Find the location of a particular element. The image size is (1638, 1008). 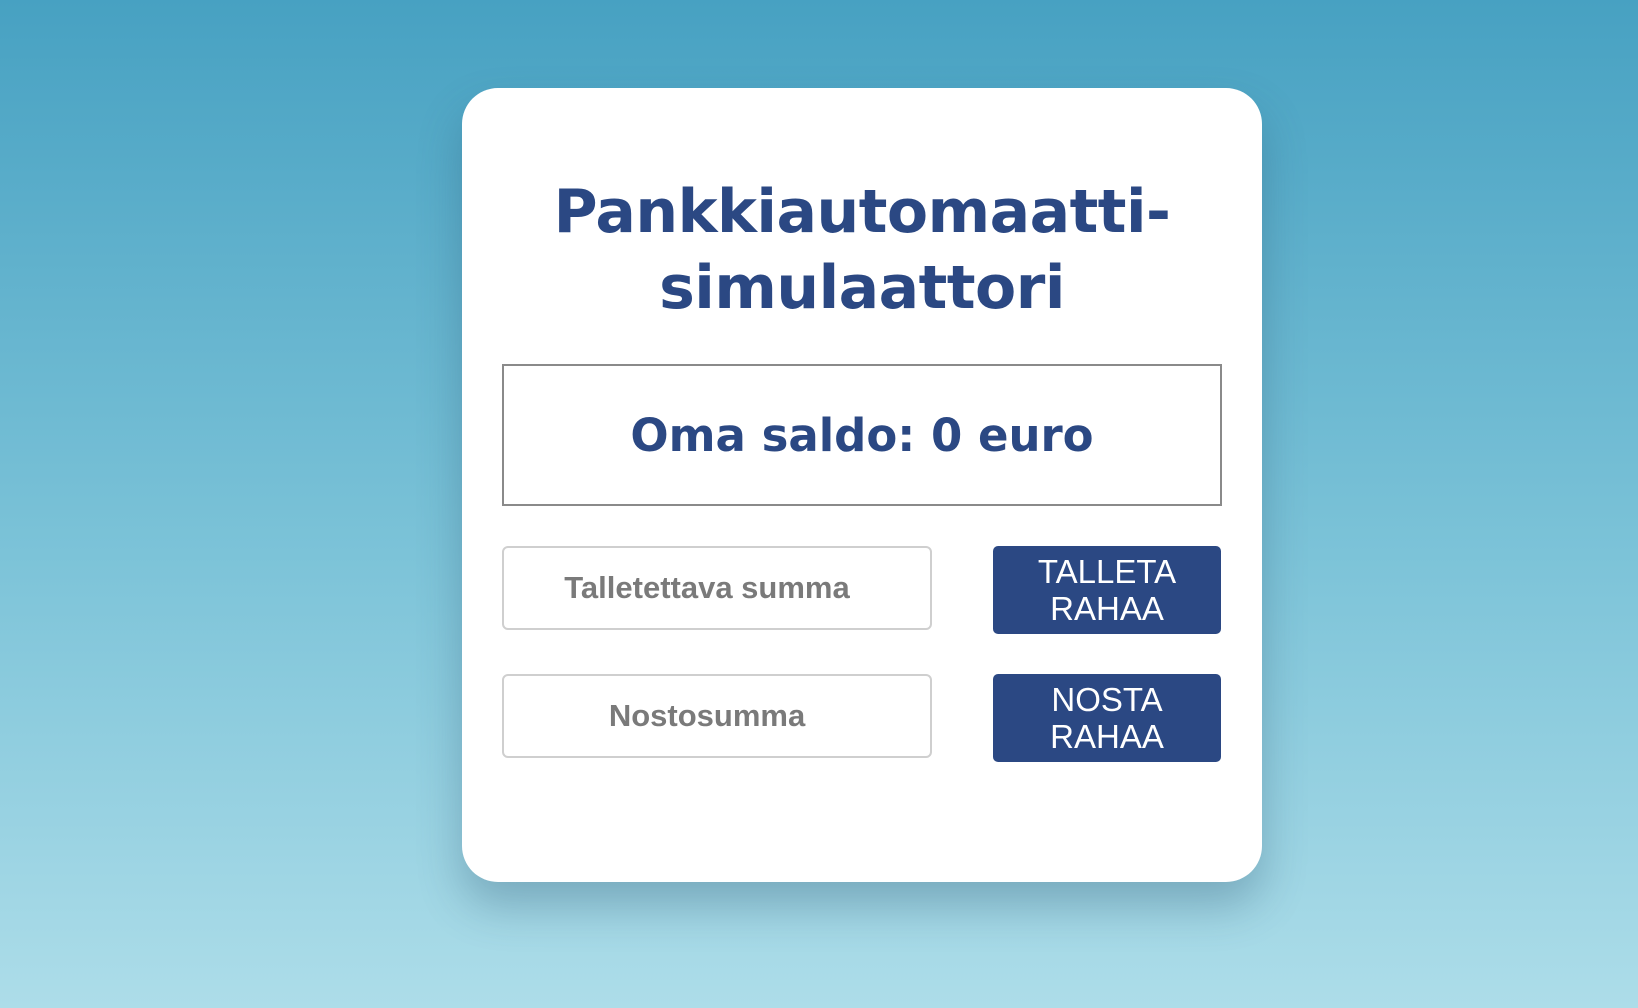

balance-amount: 0 is located at coordinates (946, 435).